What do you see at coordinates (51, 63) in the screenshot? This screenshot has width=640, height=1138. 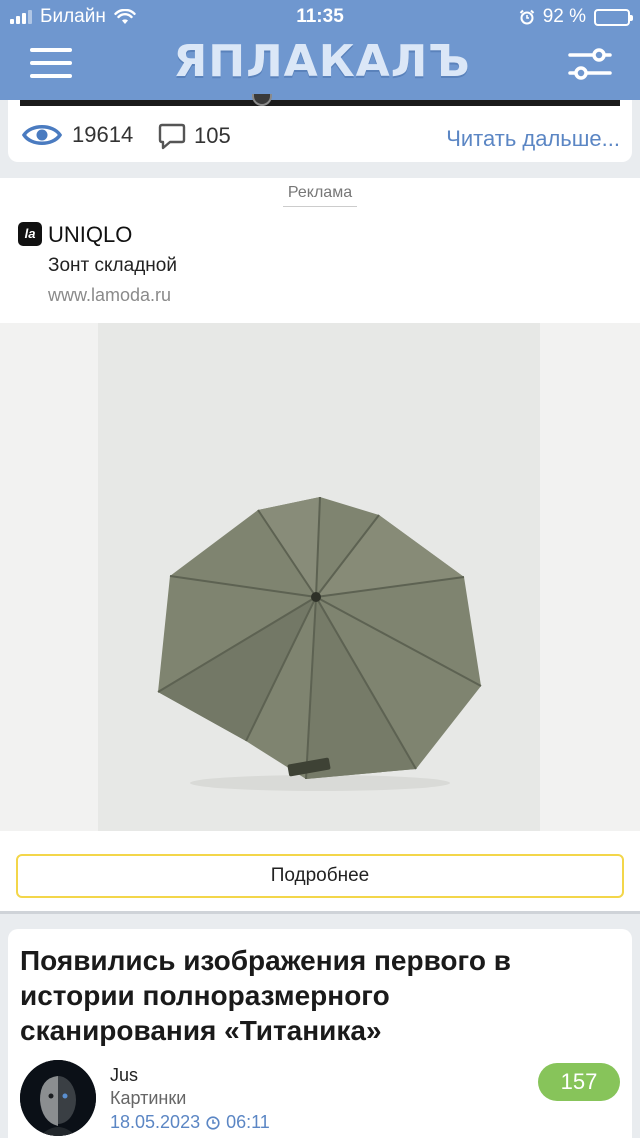 I see `menu-button` at bounding box center [51, 63].